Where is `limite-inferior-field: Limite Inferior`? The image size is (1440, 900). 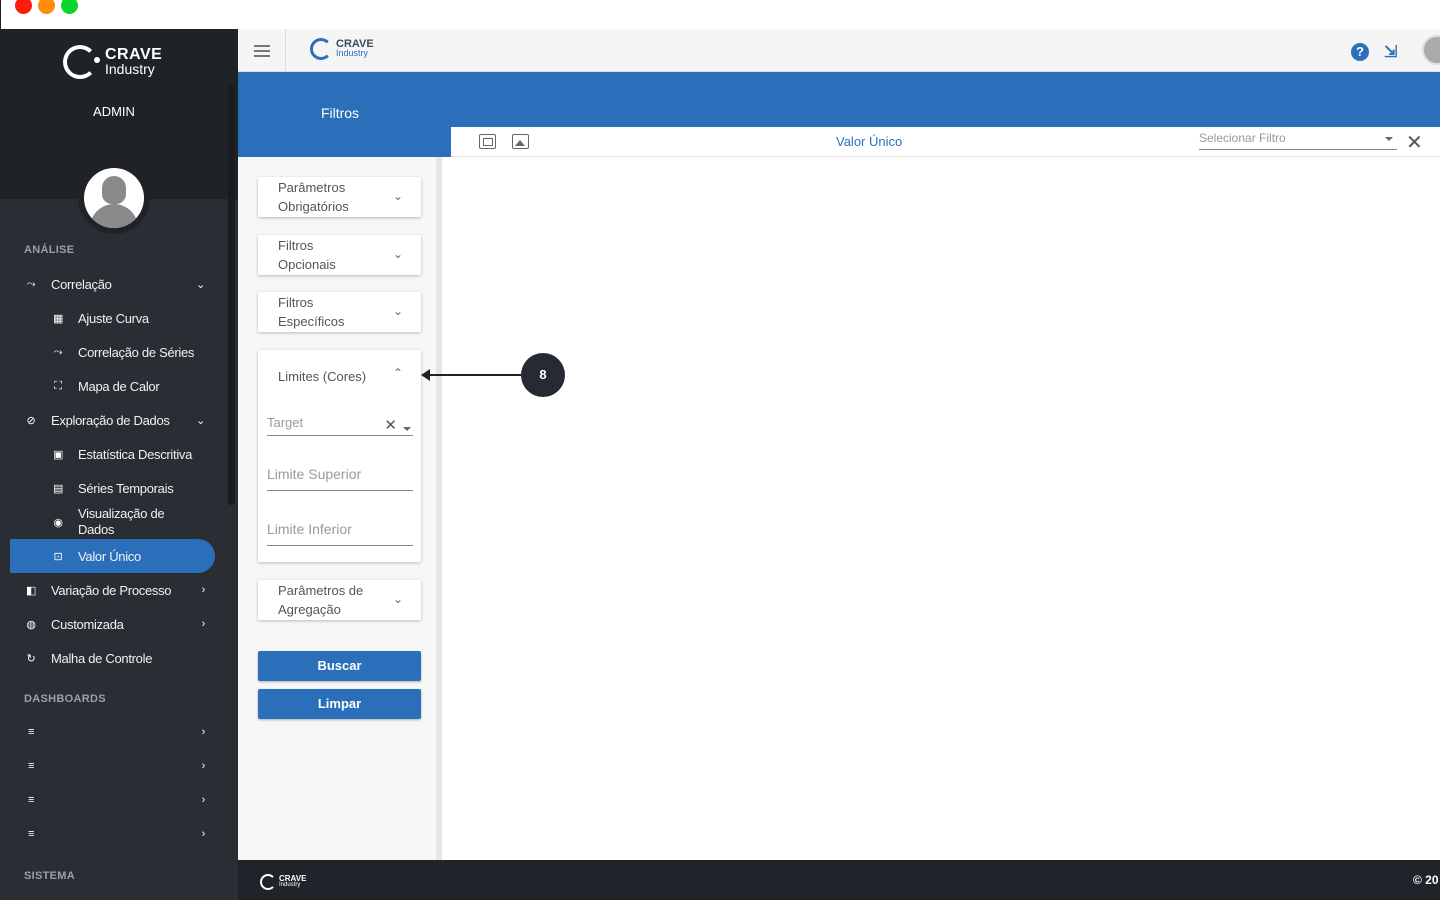 limite-inferior-field: Limite Inferior is located at coordinates (340, 533).